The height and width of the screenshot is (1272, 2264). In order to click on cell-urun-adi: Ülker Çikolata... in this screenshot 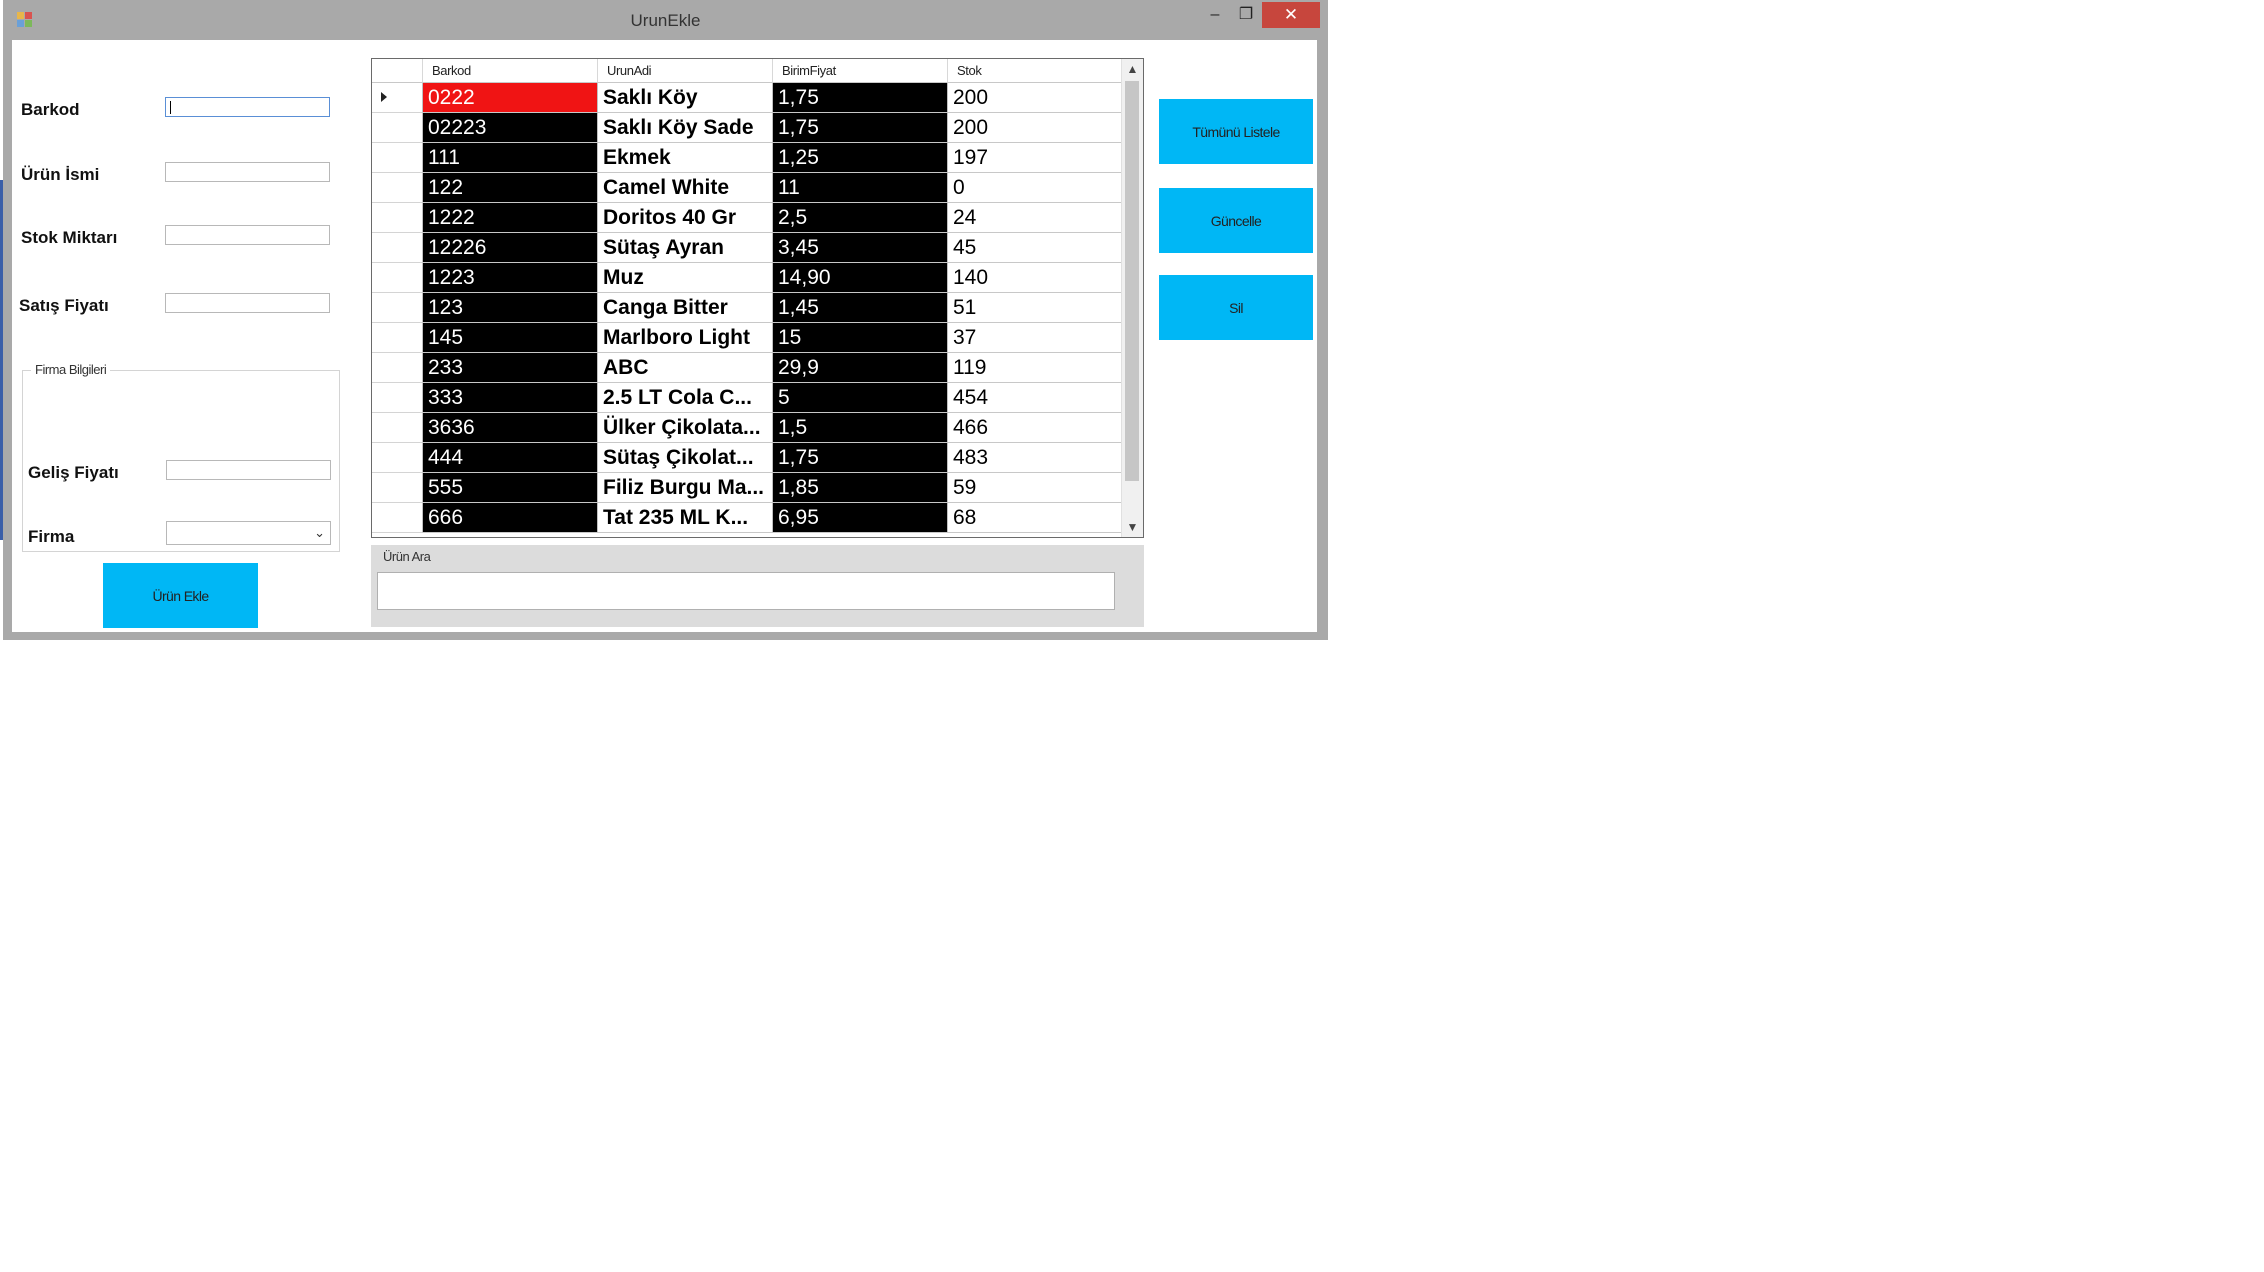, I will do `click(685, 428)`.